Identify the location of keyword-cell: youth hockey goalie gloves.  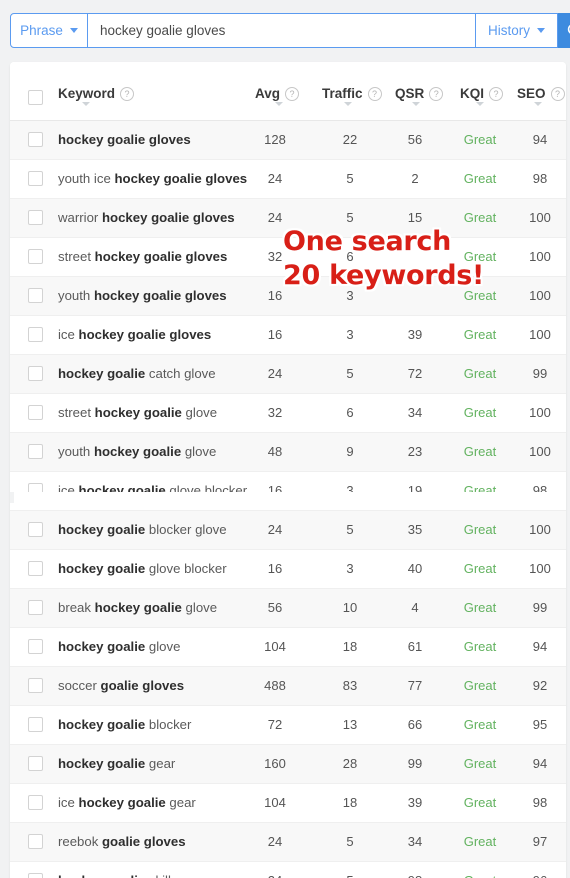
(142, 296).